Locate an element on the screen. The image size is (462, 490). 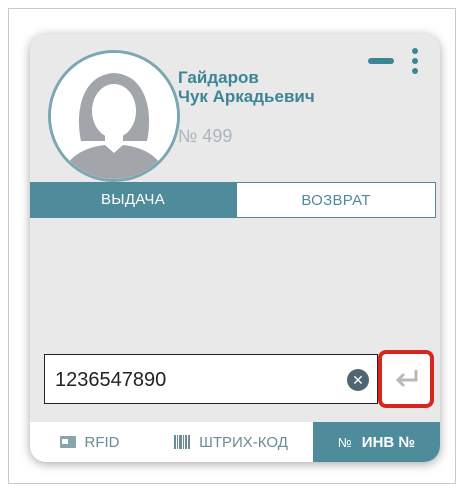
enter-button is located at coordinates (406, 379).